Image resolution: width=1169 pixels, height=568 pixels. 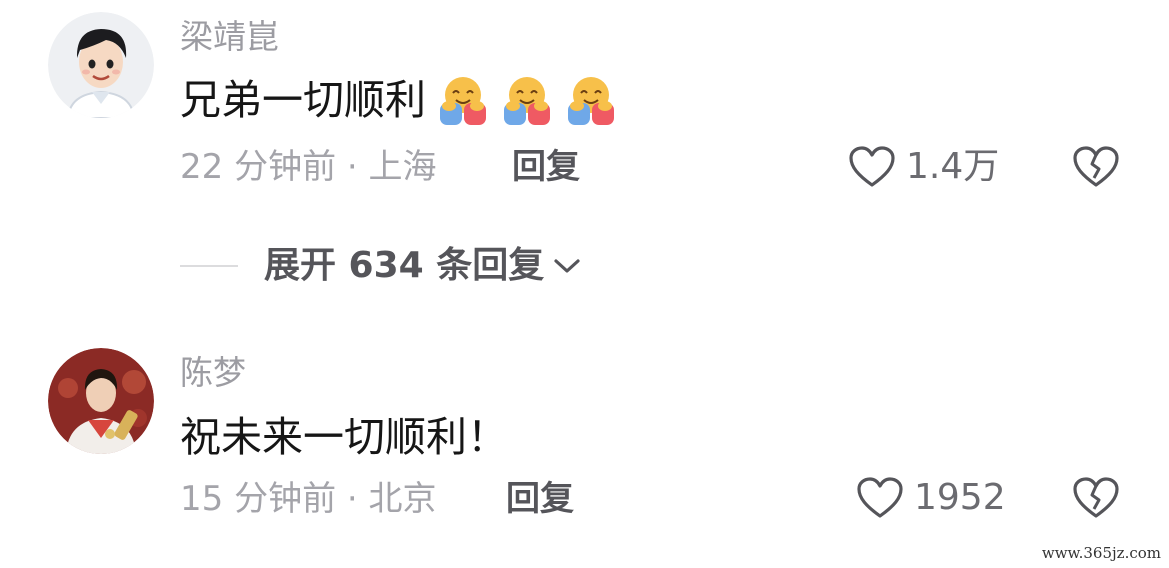 I want to click on comment-username: 陈梦, so click(x=213, y=372).